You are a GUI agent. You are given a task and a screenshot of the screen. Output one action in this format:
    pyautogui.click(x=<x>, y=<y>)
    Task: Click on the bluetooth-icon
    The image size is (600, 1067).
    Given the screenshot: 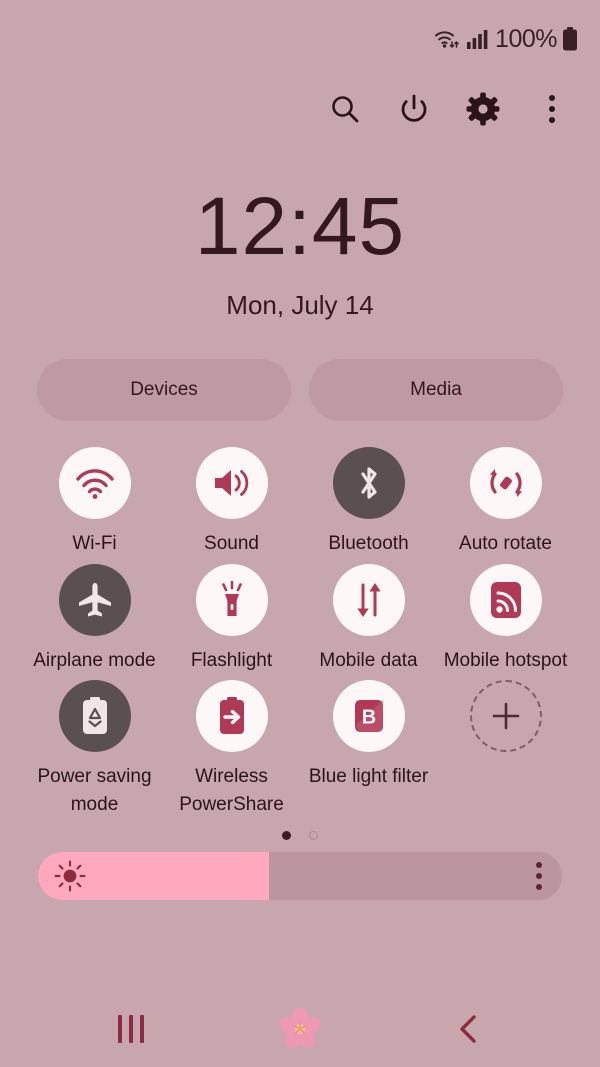 What is the action you would take?
    pyautogui.click(x=368, y=483)
    